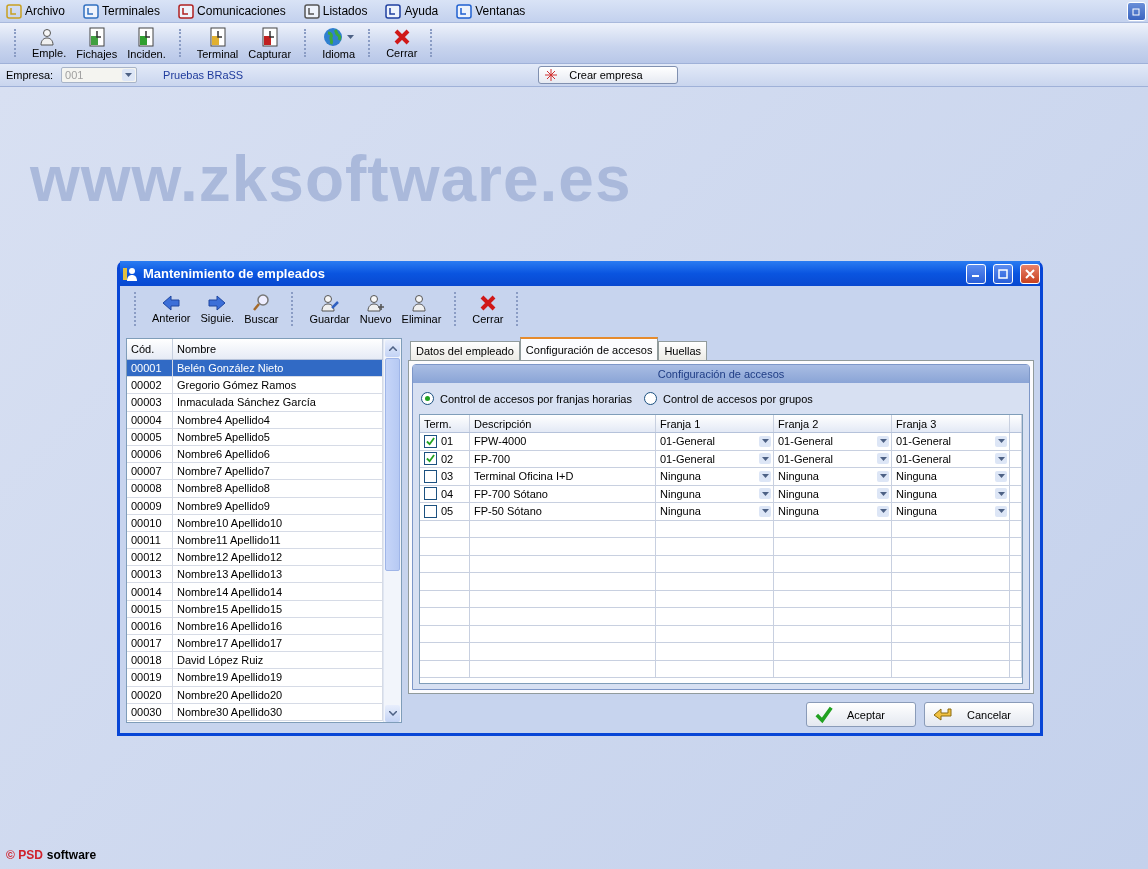 The width and height of the screenshot is (1148, 869). What do you see at coordinates (255, 558) in the screenshot?
I see `list-row: 00012 Nombre12 Apellido12` at bounding box center [255, 558].